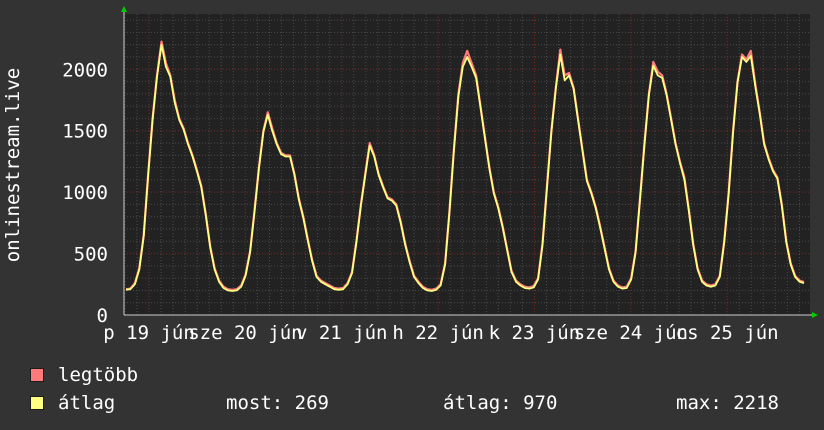 The height and width of the screenshot is (430, 824). What do you see at coordinates (815, 315) in the screenshot?
I see `x-axis-arrow-icon` at bounding box center [815, 315].